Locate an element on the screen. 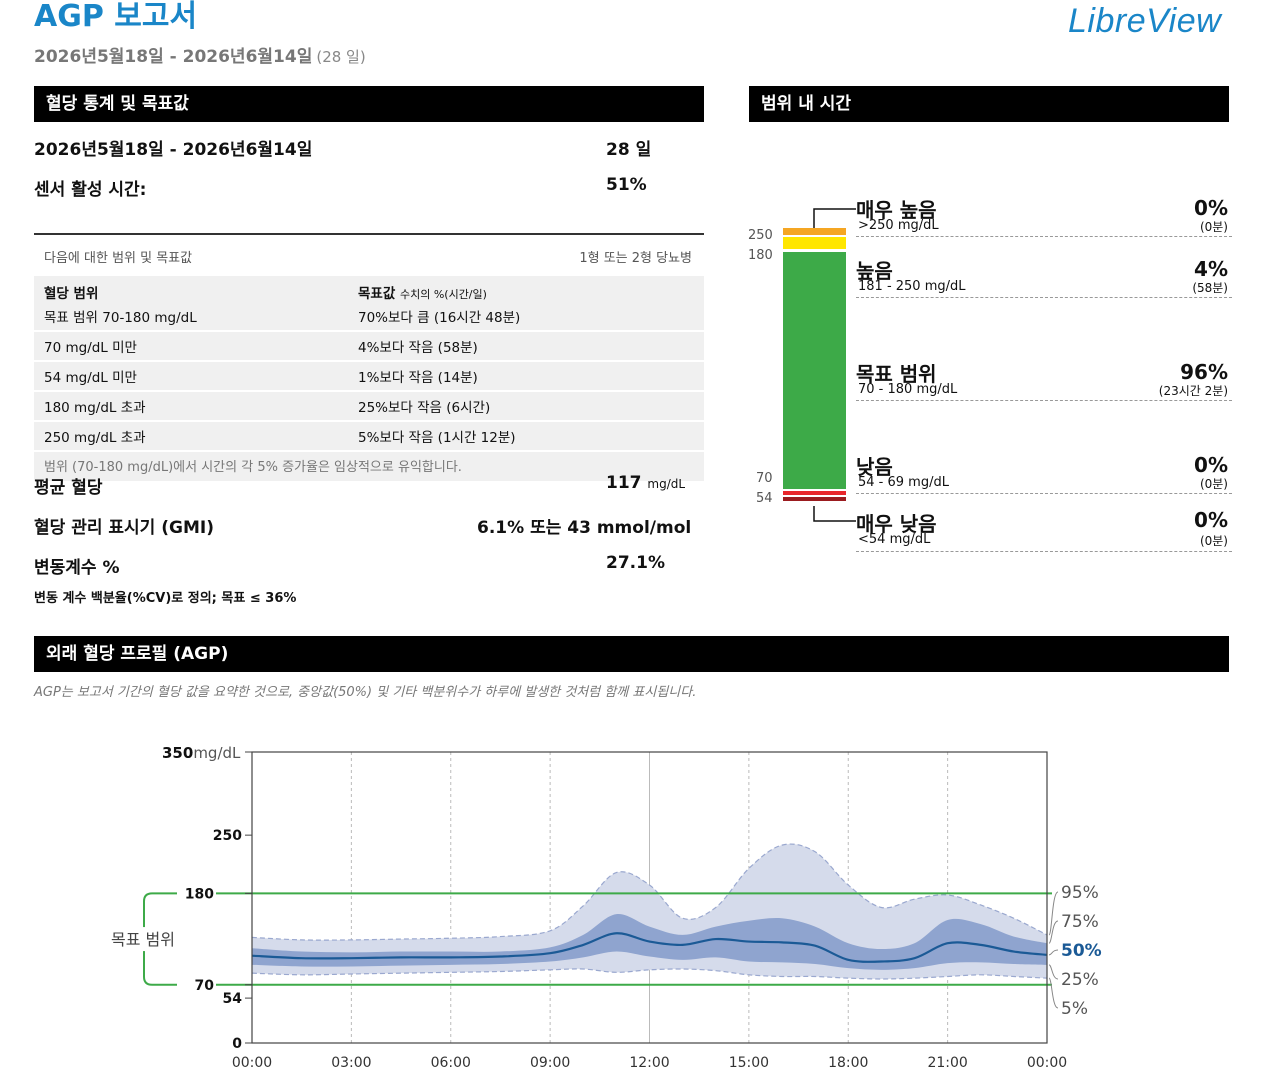 The width and height of the screenshot is (1264, 1085). table-col-headers: 혈당 범위 목표값 수치의 %(시간/일) is located at coordinates (369, 292).